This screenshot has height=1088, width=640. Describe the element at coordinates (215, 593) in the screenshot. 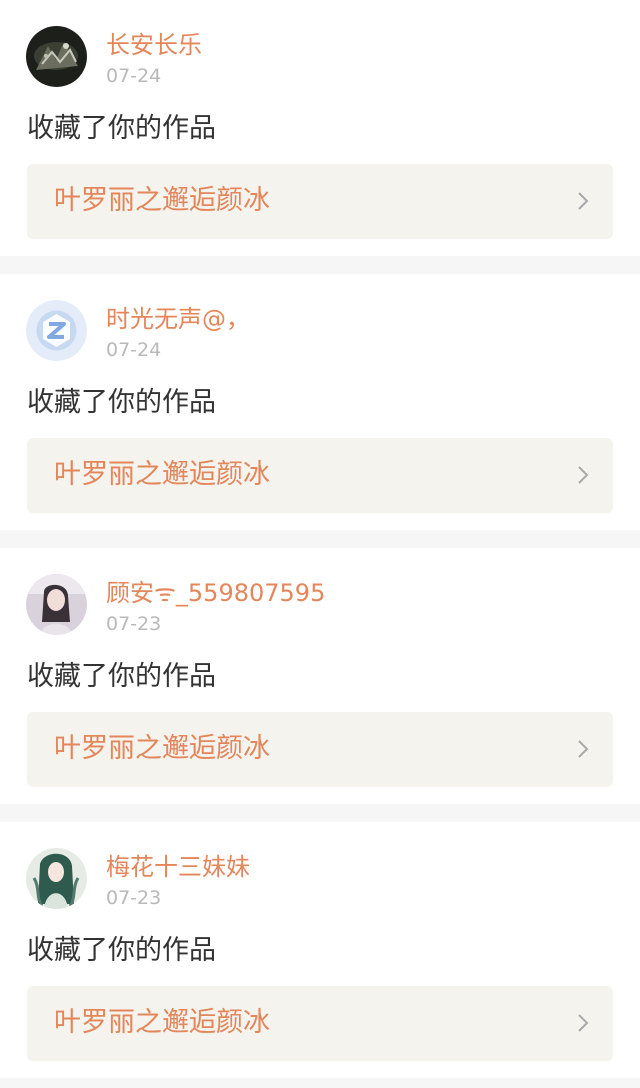

I see `username: 顾安ᯤ_559807595` at that location.